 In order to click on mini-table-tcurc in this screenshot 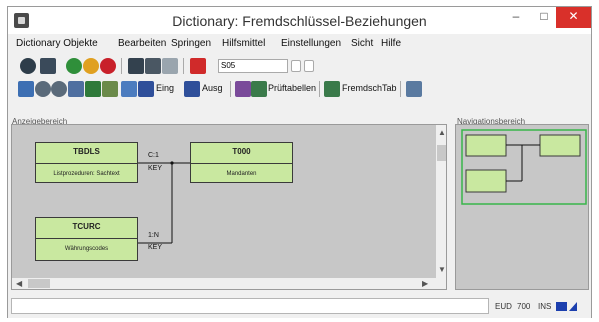, I will do `click(486, 181)`.